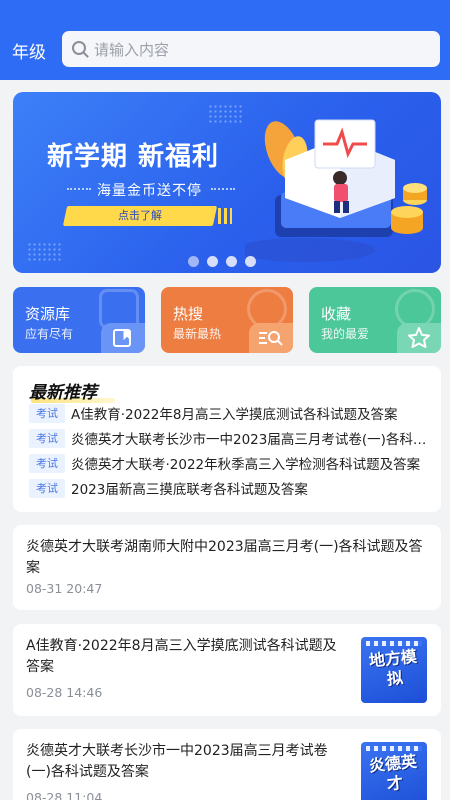 This screenshot has height=800, width=450. Describe the element at coordinates (79, 48) in the screenshot. I see `search-icon` at that location.